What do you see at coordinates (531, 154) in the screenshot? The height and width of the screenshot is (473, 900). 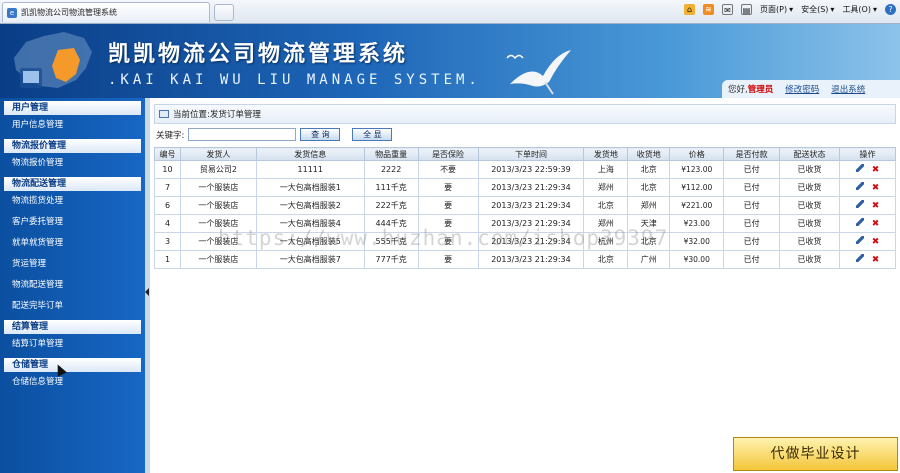 I see `col-time: 下单时间` at bounding box center [531, 154].